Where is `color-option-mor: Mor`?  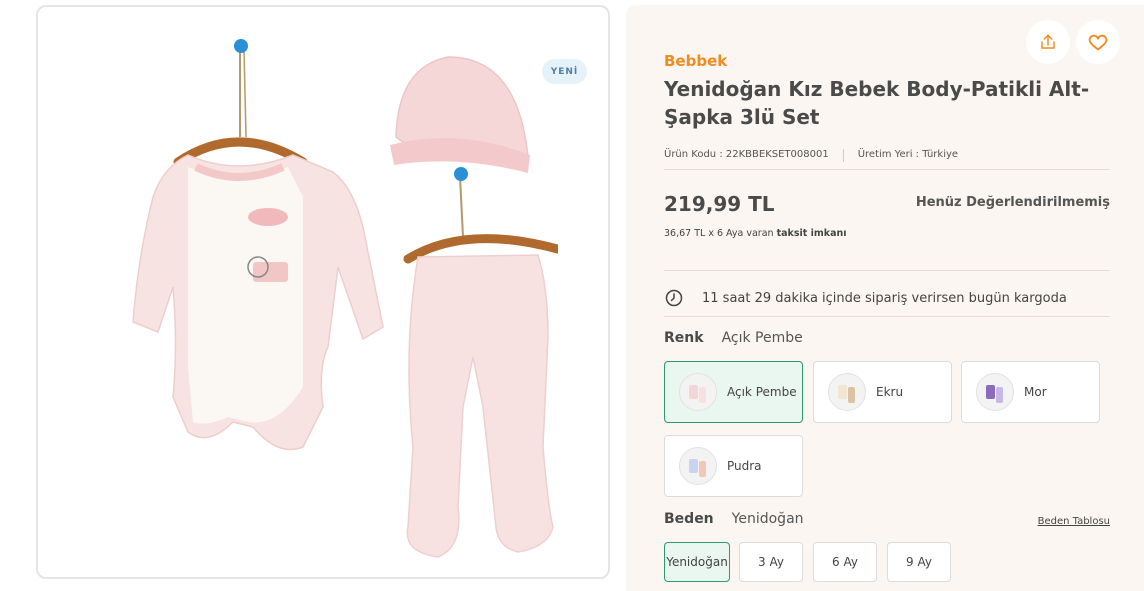
color-option-mor: Mor is located at coordinates (1030, 392).